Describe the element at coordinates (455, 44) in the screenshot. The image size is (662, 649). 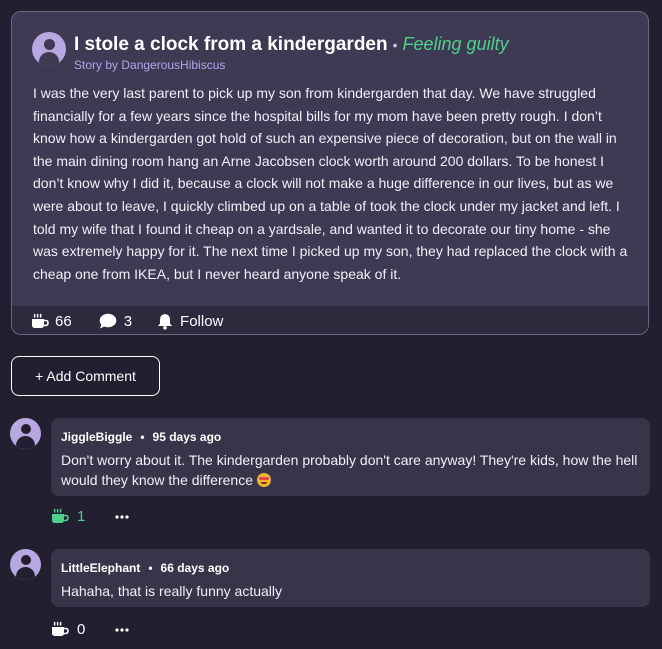
I see `post-feeling: Feeling guilty` at that location.